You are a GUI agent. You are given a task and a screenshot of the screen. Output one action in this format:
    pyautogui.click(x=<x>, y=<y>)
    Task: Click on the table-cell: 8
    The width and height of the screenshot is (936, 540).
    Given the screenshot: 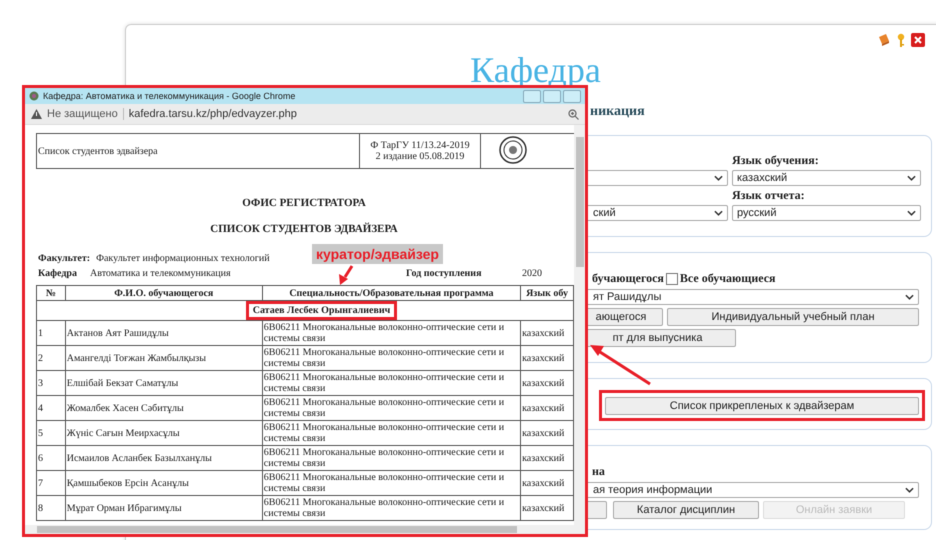 What is the action you would take?
    pyautogui.click(x=51, y=508)
    